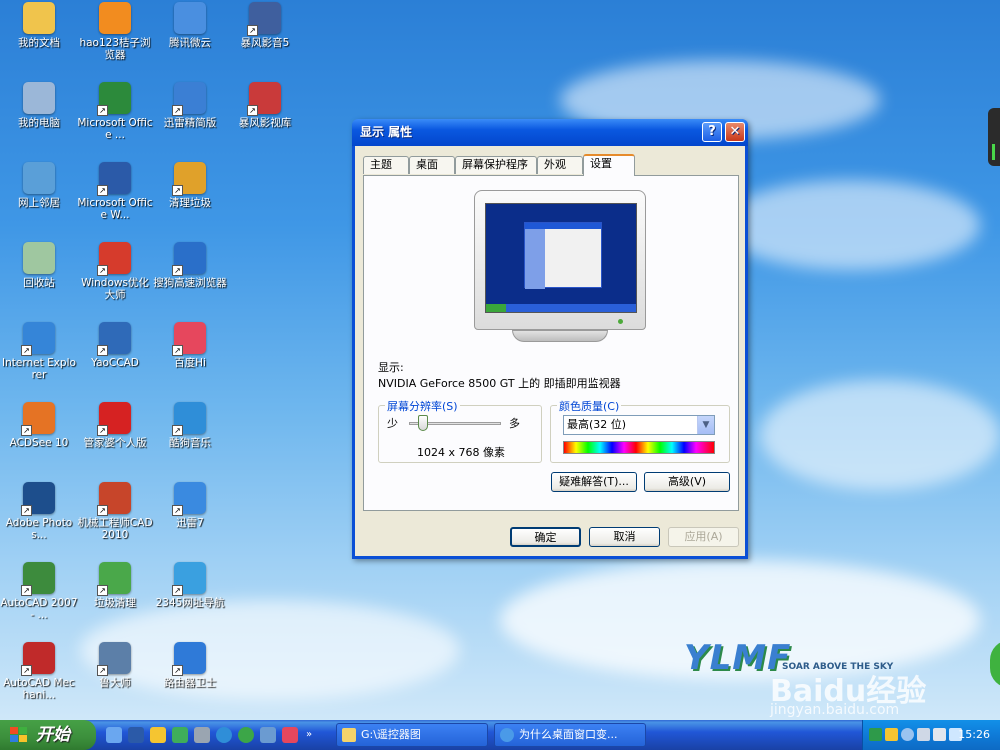 Image resolution: width=1000 pixels, height=750 pixels. What do you see at coordinates (907, 734) in the screenshot?
I see `tray-back-icon` at bounding box center [907, 734].